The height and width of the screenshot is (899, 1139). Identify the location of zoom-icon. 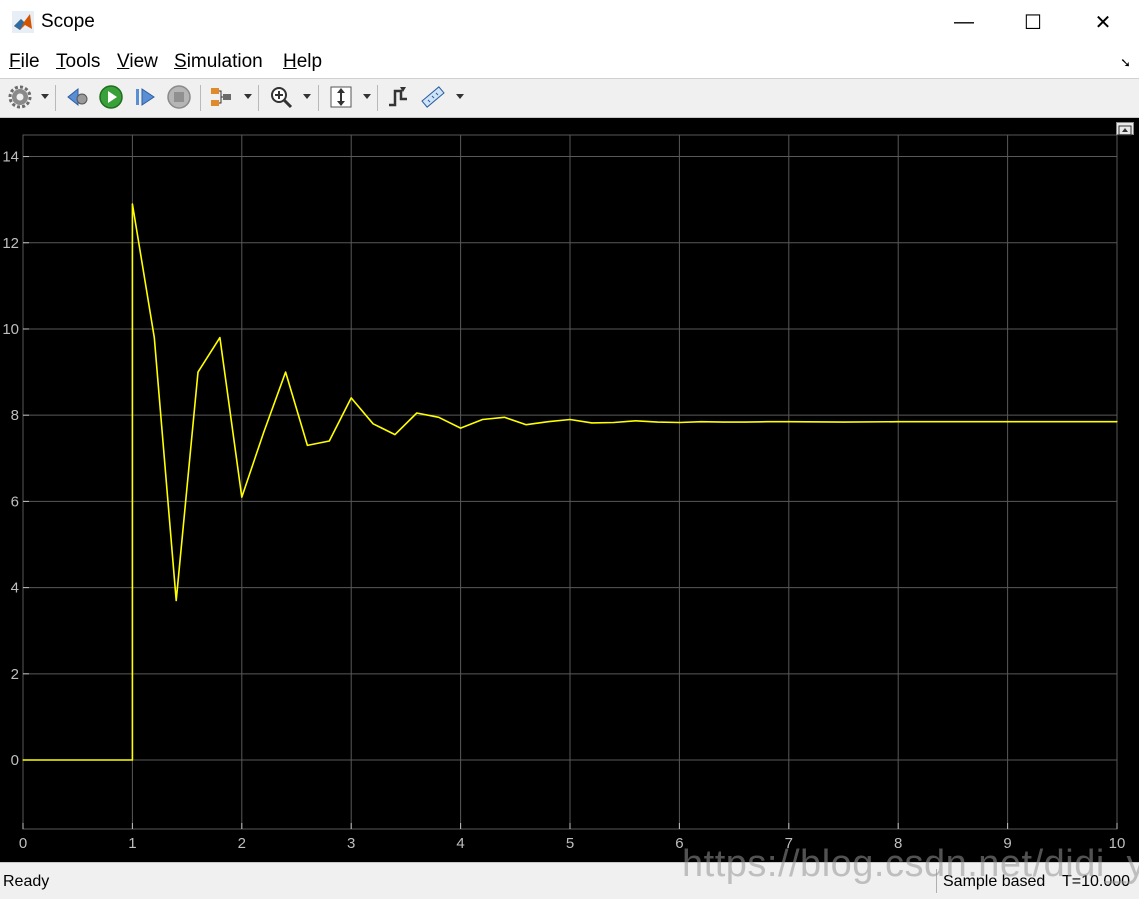
(281, 97).